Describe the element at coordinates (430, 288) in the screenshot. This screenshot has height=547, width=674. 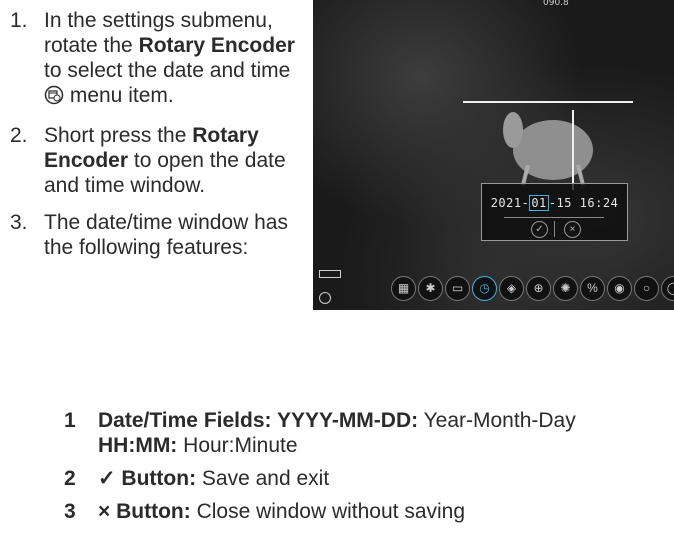
I see `bluetooth-icon: ✱` at that location.